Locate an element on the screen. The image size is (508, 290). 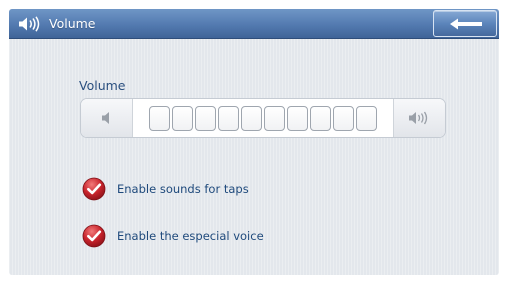
page-title: Volume is located at coordinates (72, 23).